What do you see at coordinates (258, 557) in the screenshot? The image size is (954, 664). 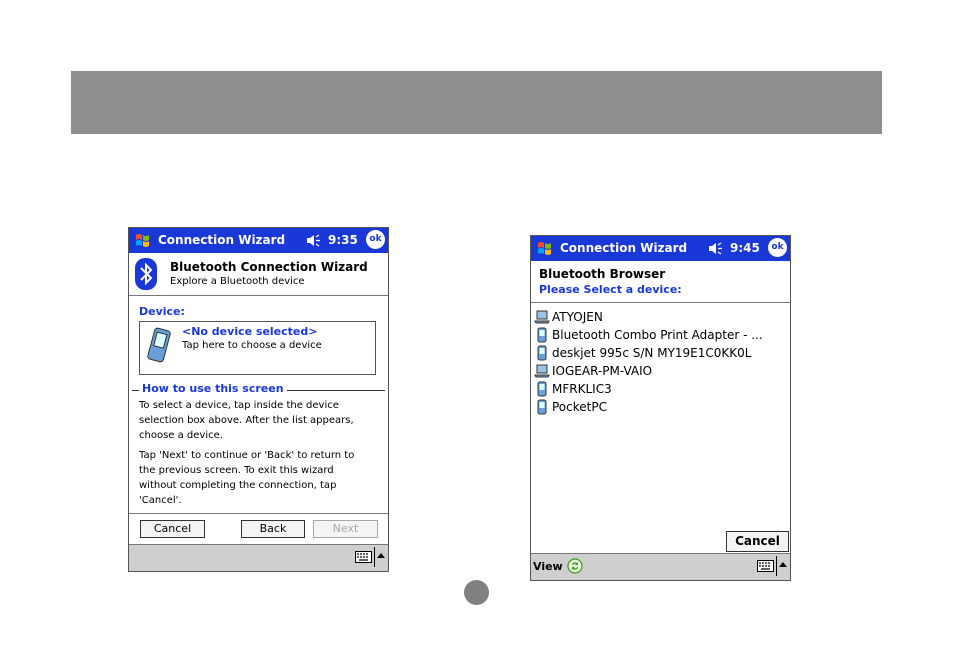 I see `menu-bar` at bounding box center [258, 557].